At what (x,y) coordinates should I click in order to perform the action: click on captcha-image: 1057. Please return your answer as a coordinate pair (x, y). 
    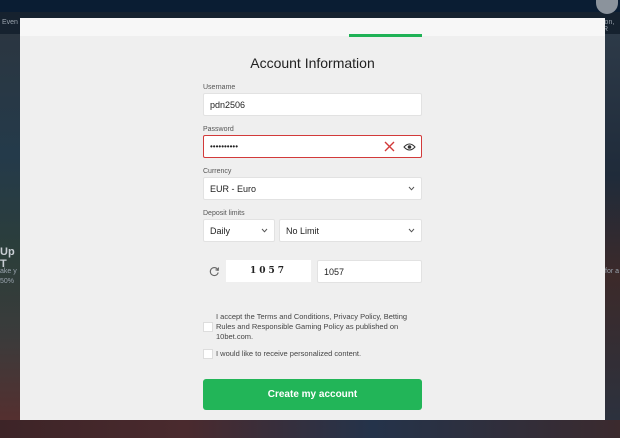
    Looking at the image, I should click on (268, 271).